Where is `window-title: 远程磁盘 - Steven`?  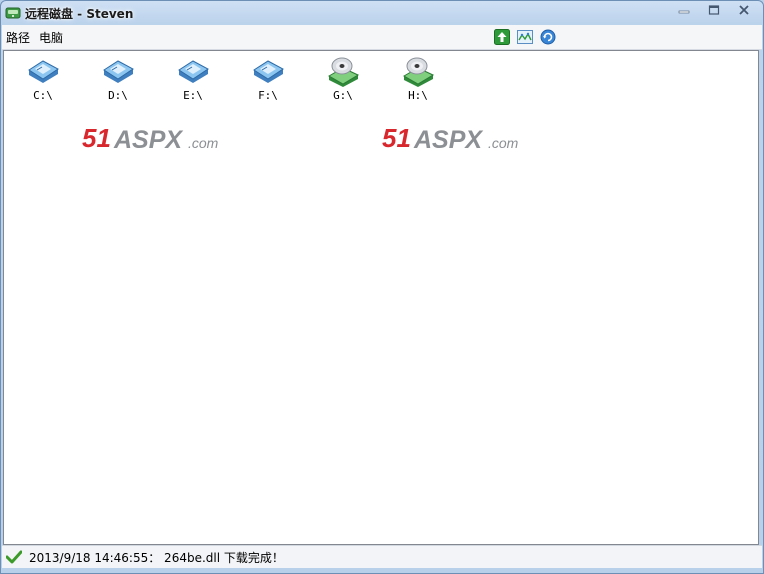
window-title: 远程磁盘 - Steven is located at coordinates (79, 14).